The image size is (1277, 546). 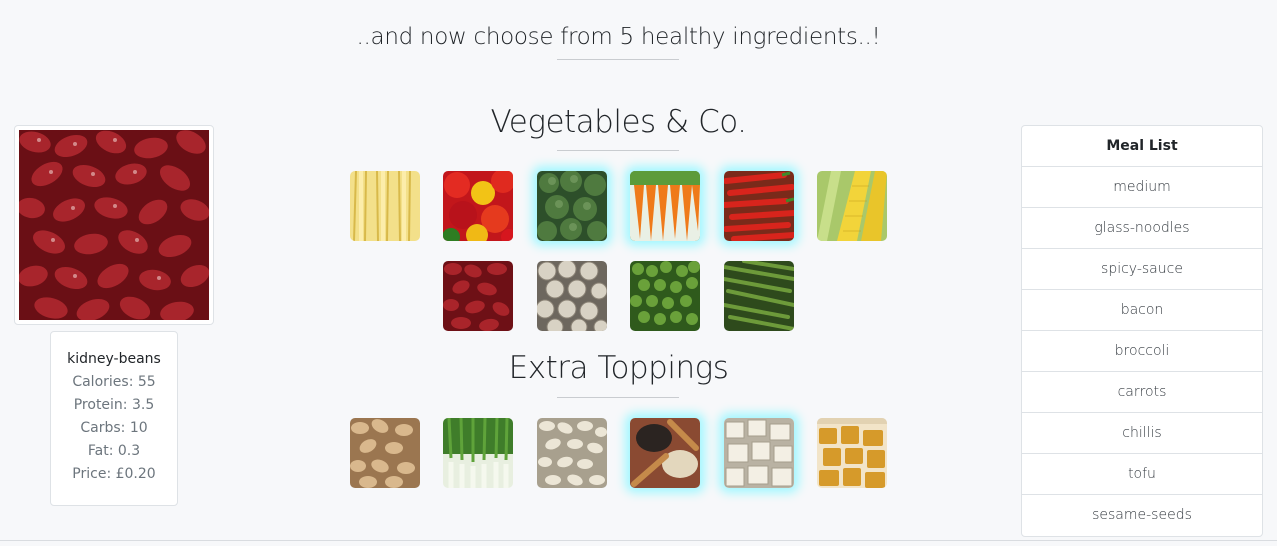 What do you see at coordinates (1142, 269) in the screenshot?
I see `meal-list-item: spicy-sauce` at bounding box center [1142, 269].